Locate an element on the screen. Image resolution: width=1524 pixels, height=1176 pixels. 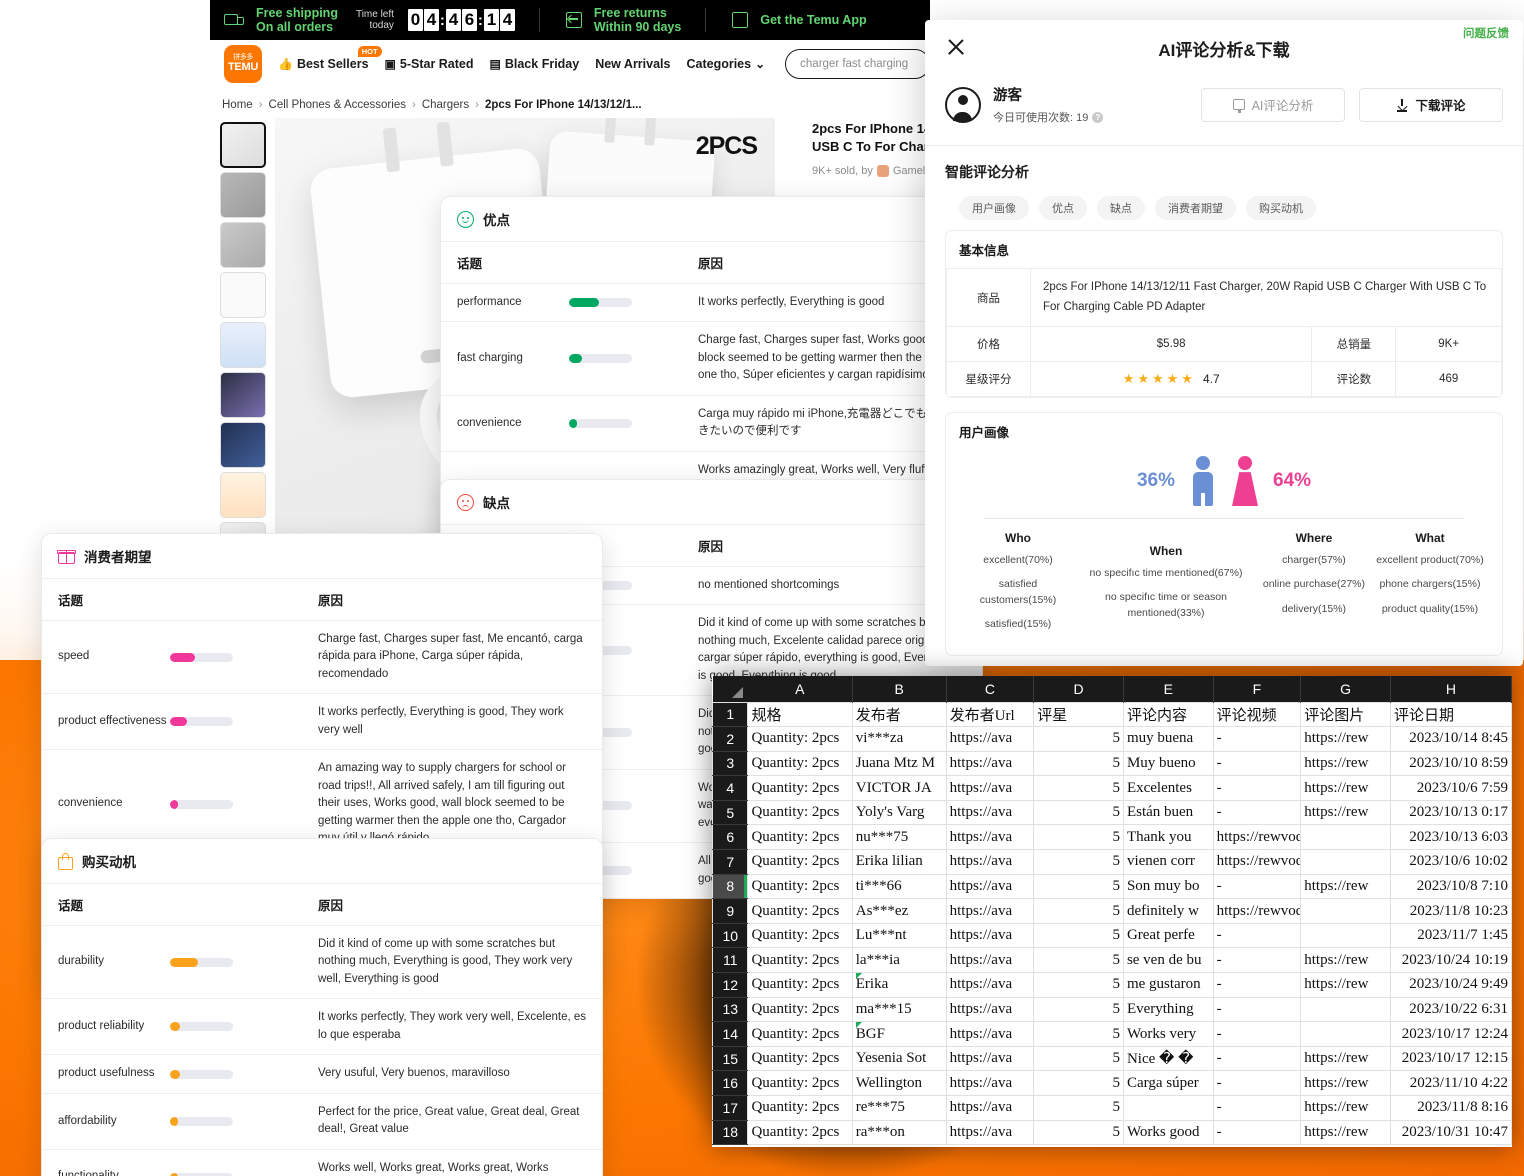
column-header-G: G is located at coordinates (1345, 689).